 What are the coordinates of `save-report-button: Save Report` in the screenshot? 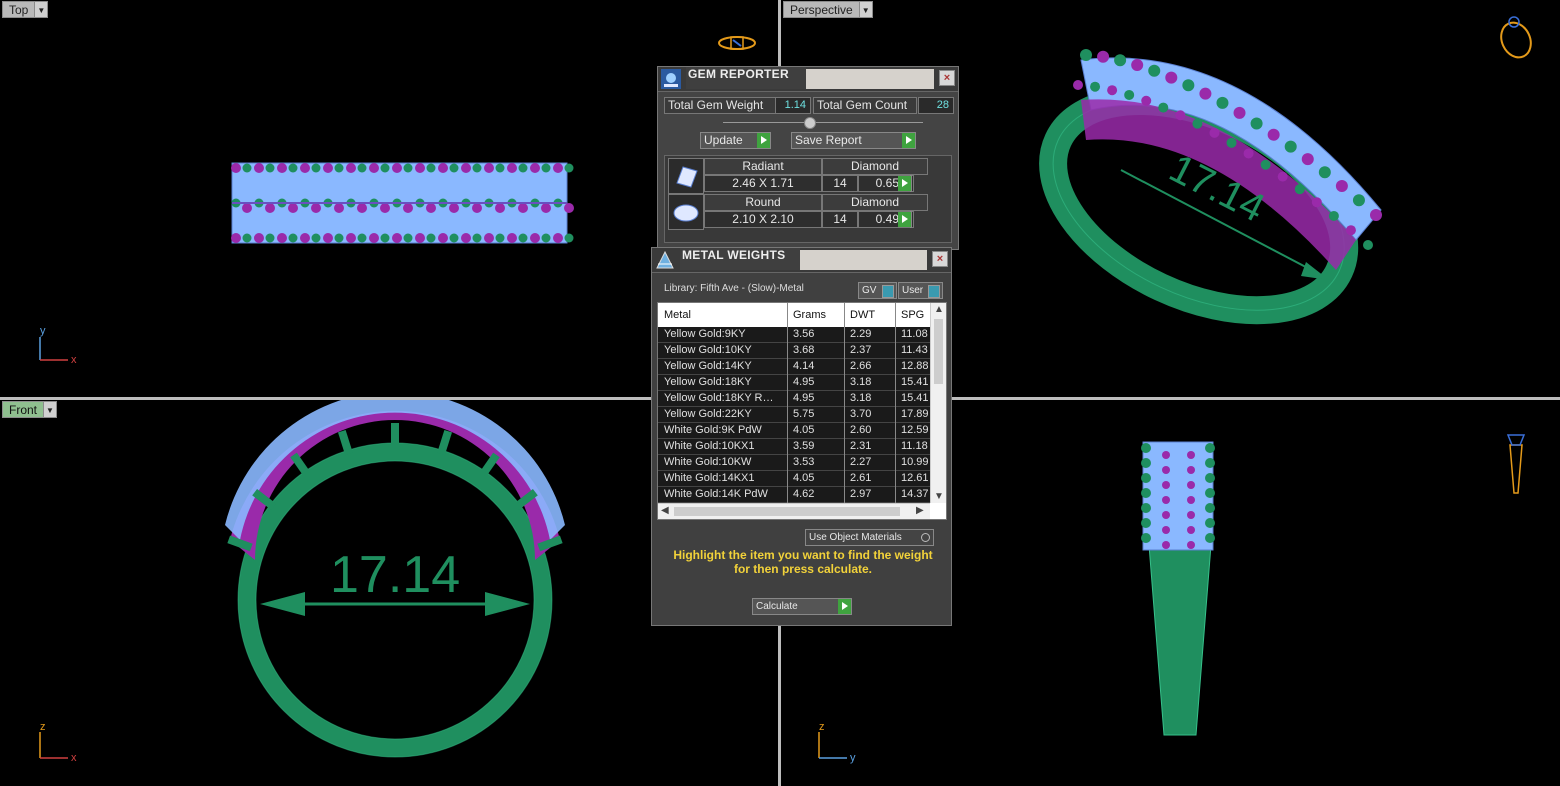 It's located at (853, 140).